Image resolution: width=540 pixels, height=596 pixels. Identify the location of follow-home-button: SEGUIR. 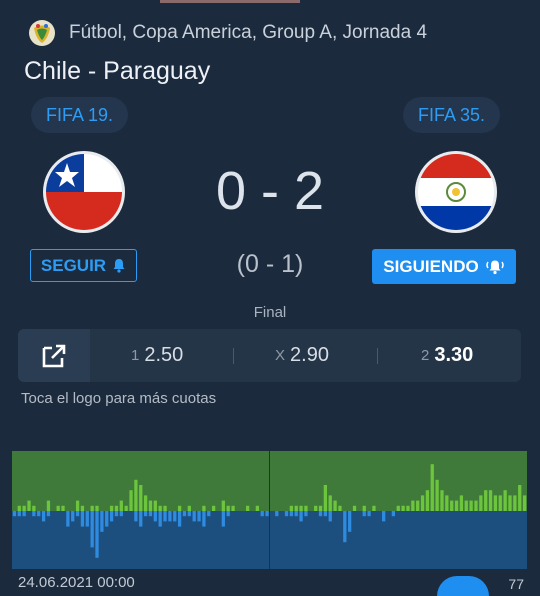
(83, 265).